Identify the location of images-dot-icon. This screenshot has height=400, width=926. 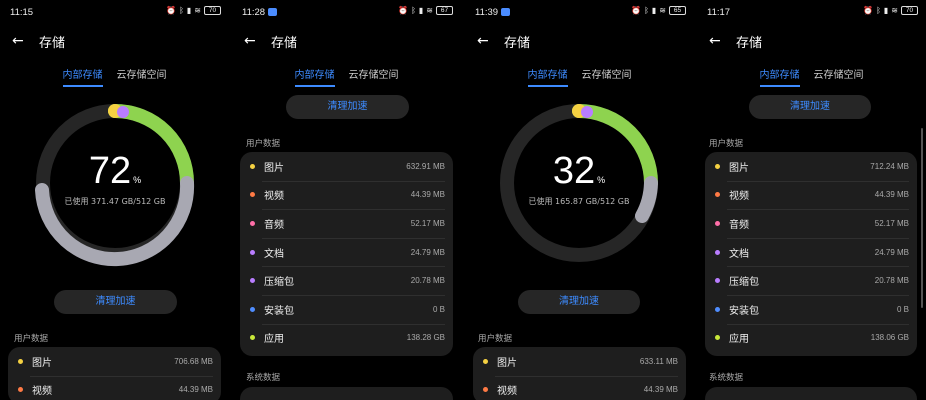
(252, 166).